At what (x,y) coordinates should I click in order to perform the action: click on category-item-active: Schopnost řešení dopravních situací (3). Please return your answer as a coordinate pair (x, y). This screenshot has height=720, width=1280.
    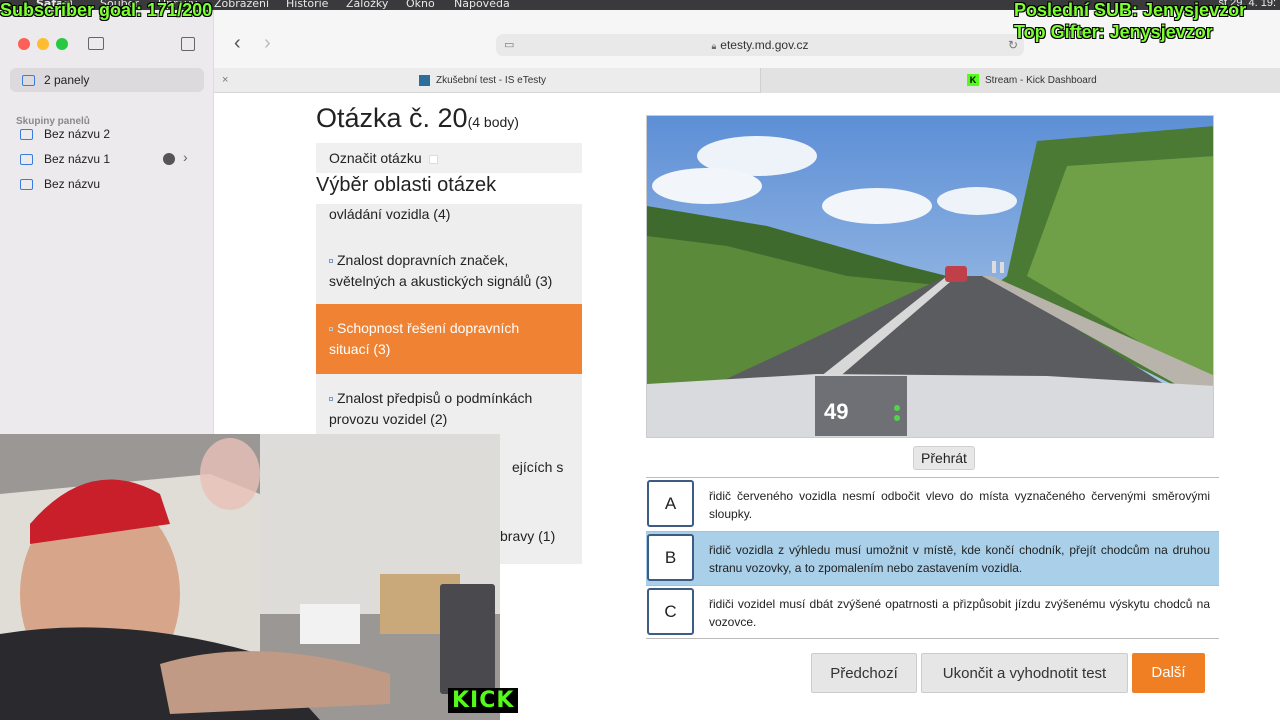
    Looking at the image, I should click on (449, 339).